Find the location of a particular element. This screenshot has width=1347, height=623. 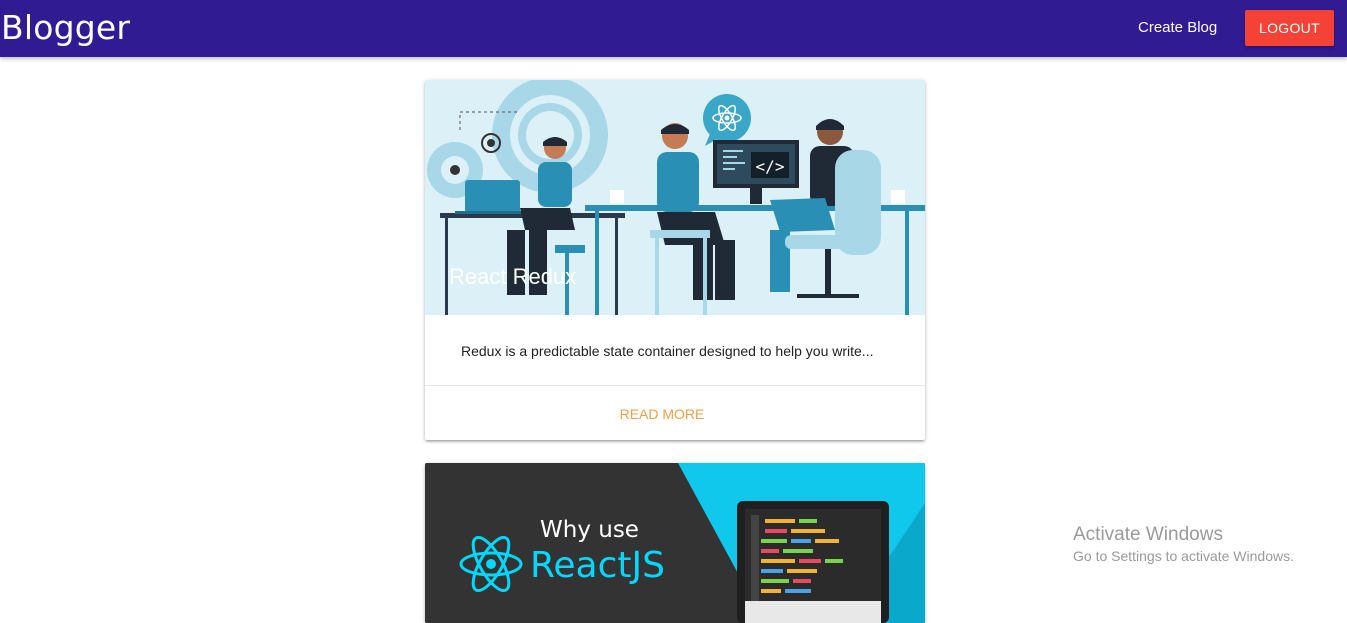

banner-brand: ReactJS is located at coordinates (597, 565).